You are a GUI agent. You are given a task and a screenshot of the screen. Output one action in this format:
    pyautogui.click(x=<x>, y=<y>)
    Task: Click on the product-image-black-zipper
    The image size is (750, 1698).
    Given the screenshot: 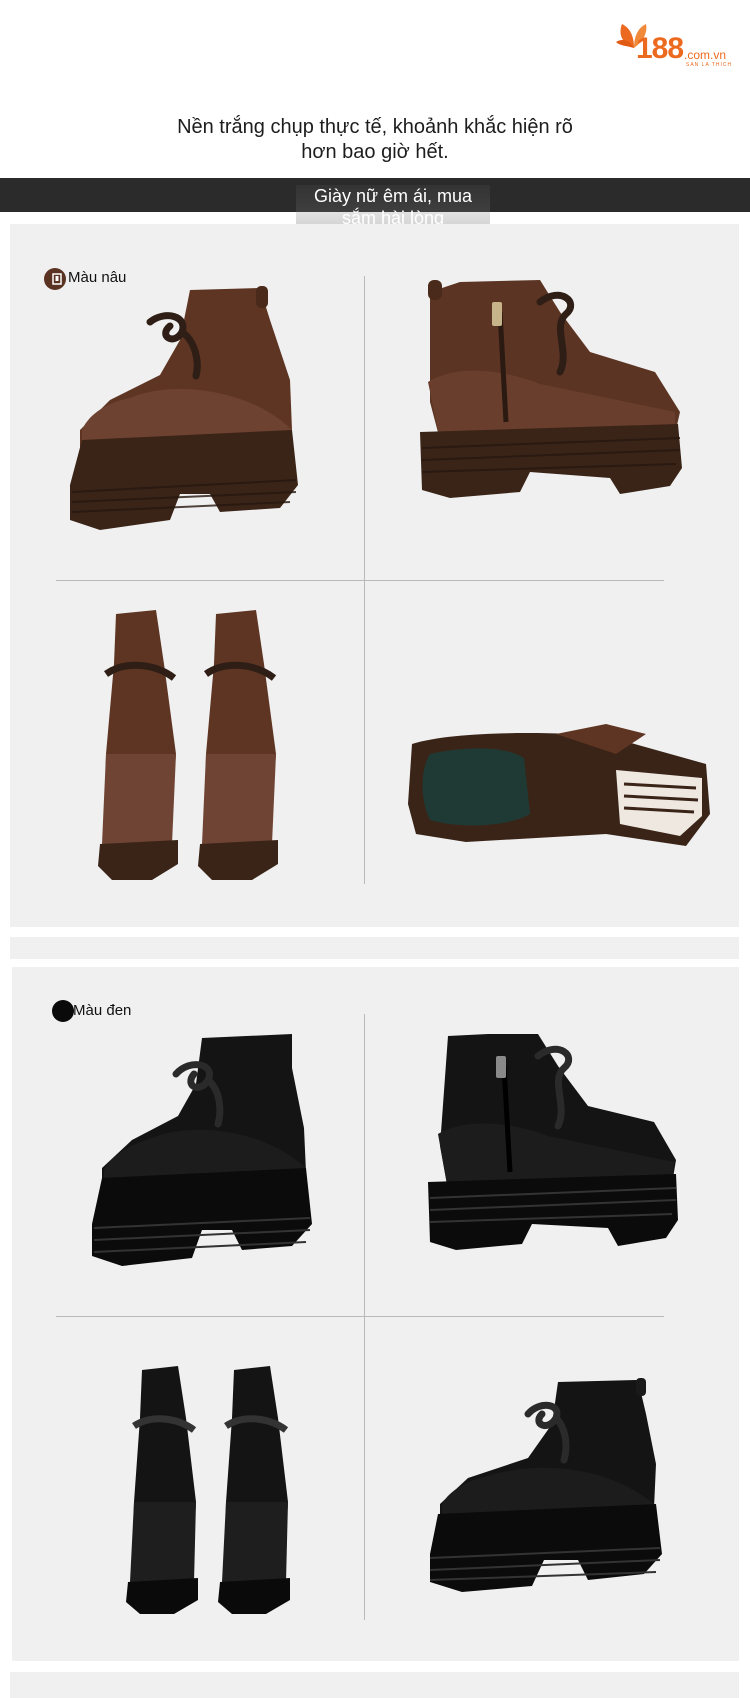 What is the action you would take?
    pyautogui.click(x=553, y=1144)
    